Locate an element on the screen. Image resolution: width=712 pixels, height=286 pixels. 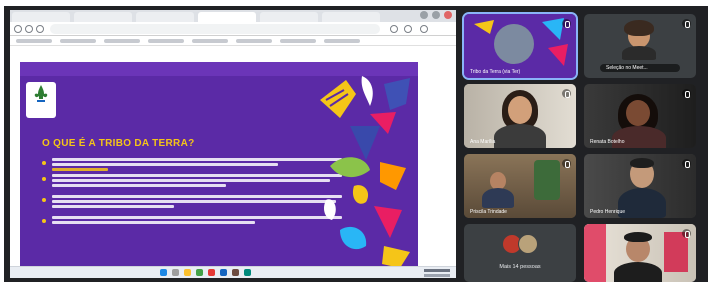
participant-name: Renata Botelho is located at coordinates (607, 142).